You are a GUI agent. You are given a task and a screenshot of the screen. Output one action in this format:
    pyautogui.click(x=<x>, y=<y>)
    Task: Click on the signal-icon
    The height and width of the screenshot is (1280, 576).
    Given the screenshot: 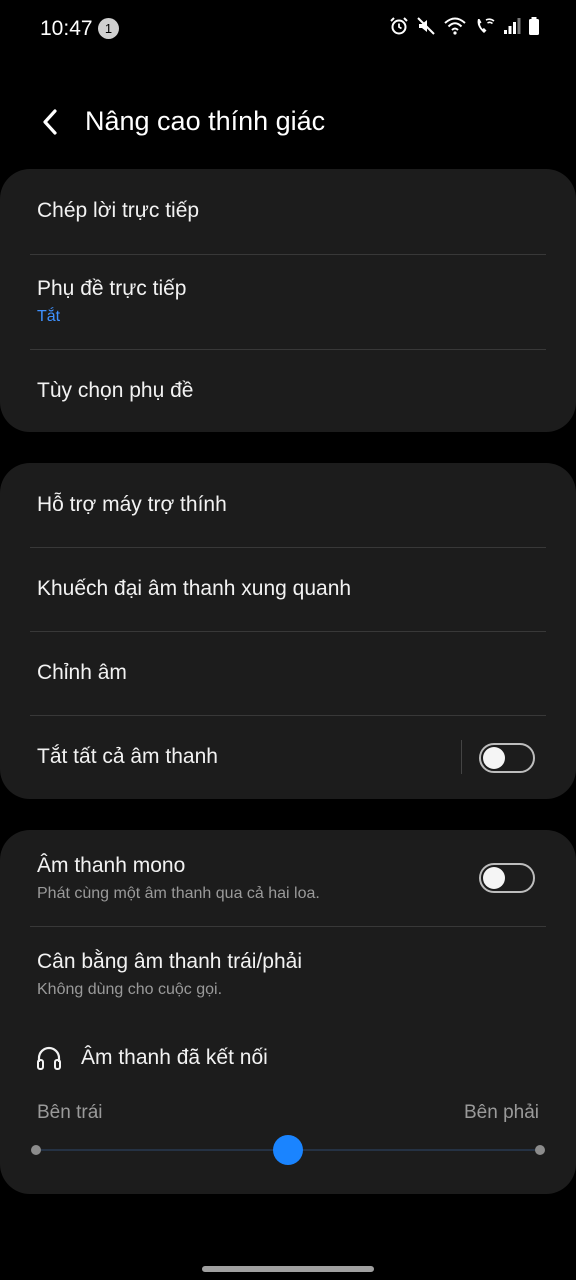 What is the action you would take?
    pyautogui.click(x=512, y=26)
    